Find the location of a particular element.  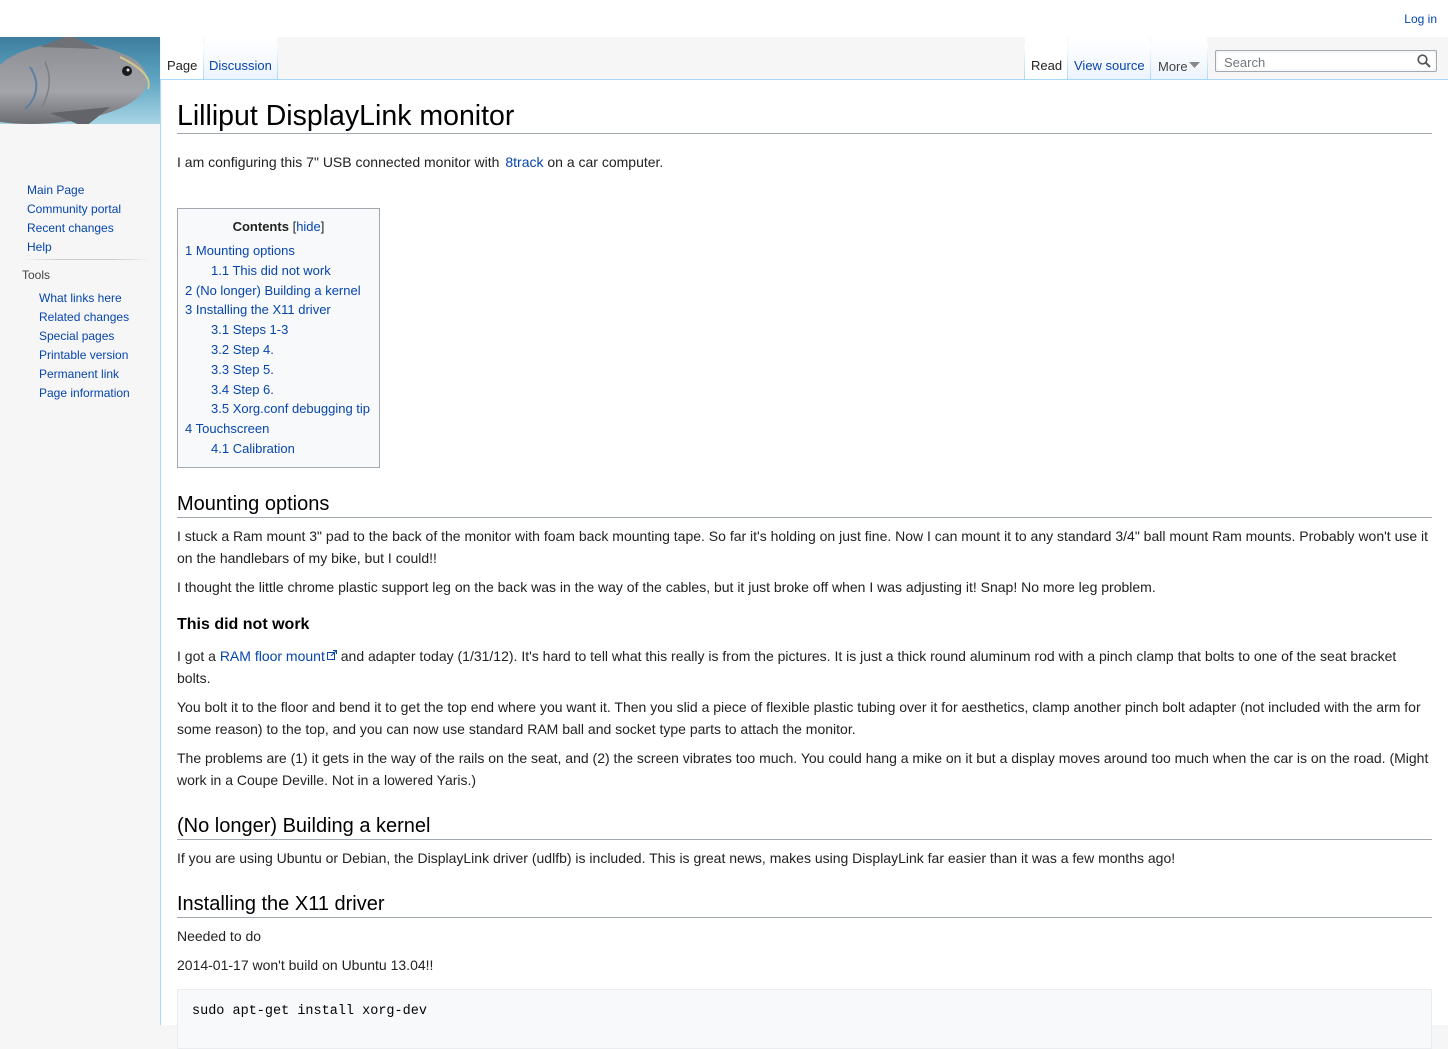

heading-building-kernel: (No longer) Building a kernel is located at coordinates (804, 826).